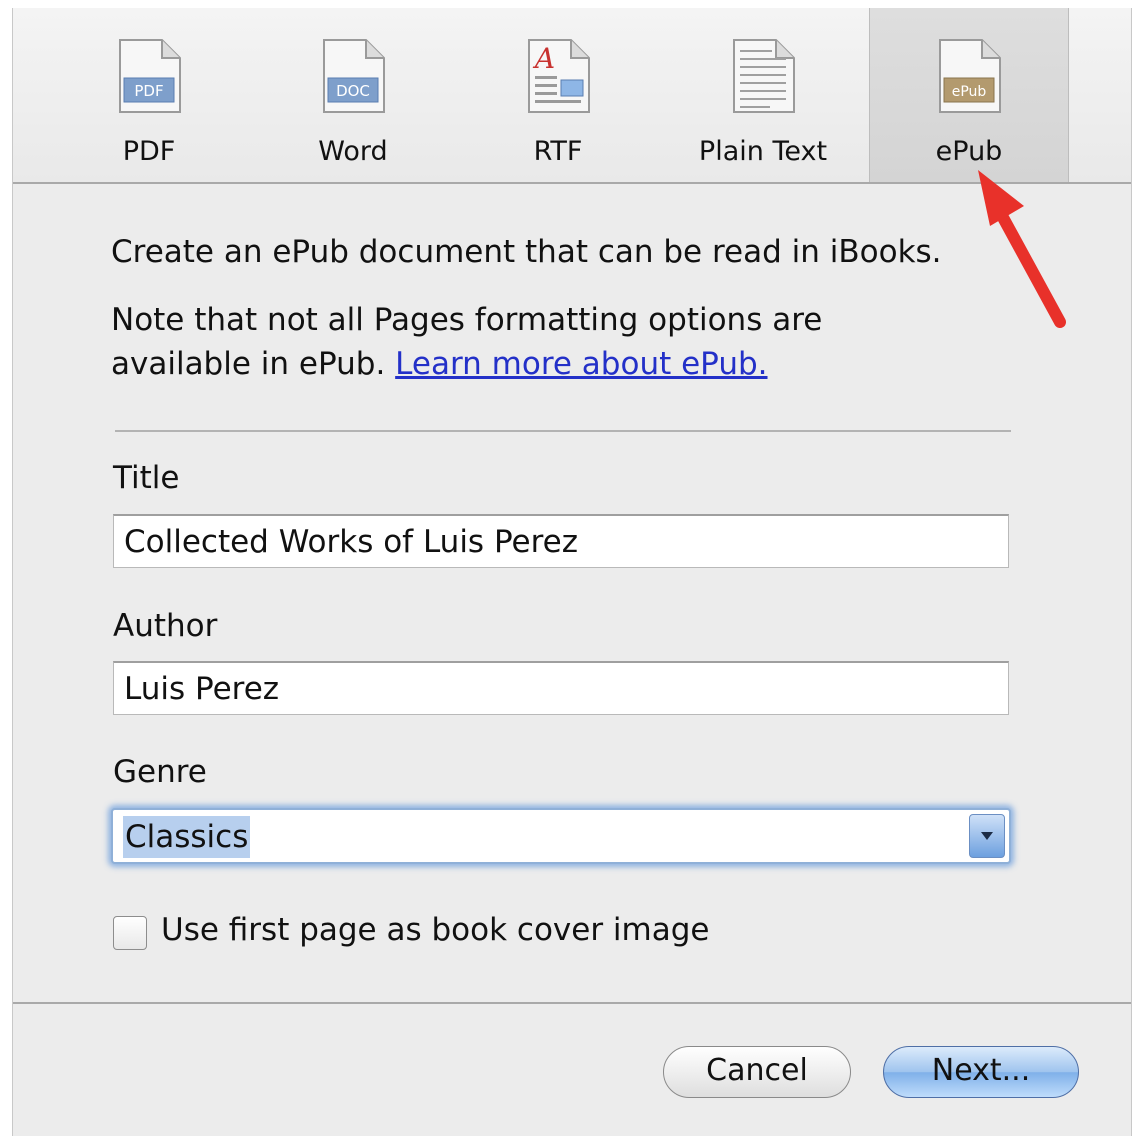 This screenshot has width=1137, height=1136. I want to click on title-label: Title, so click(146, 478).